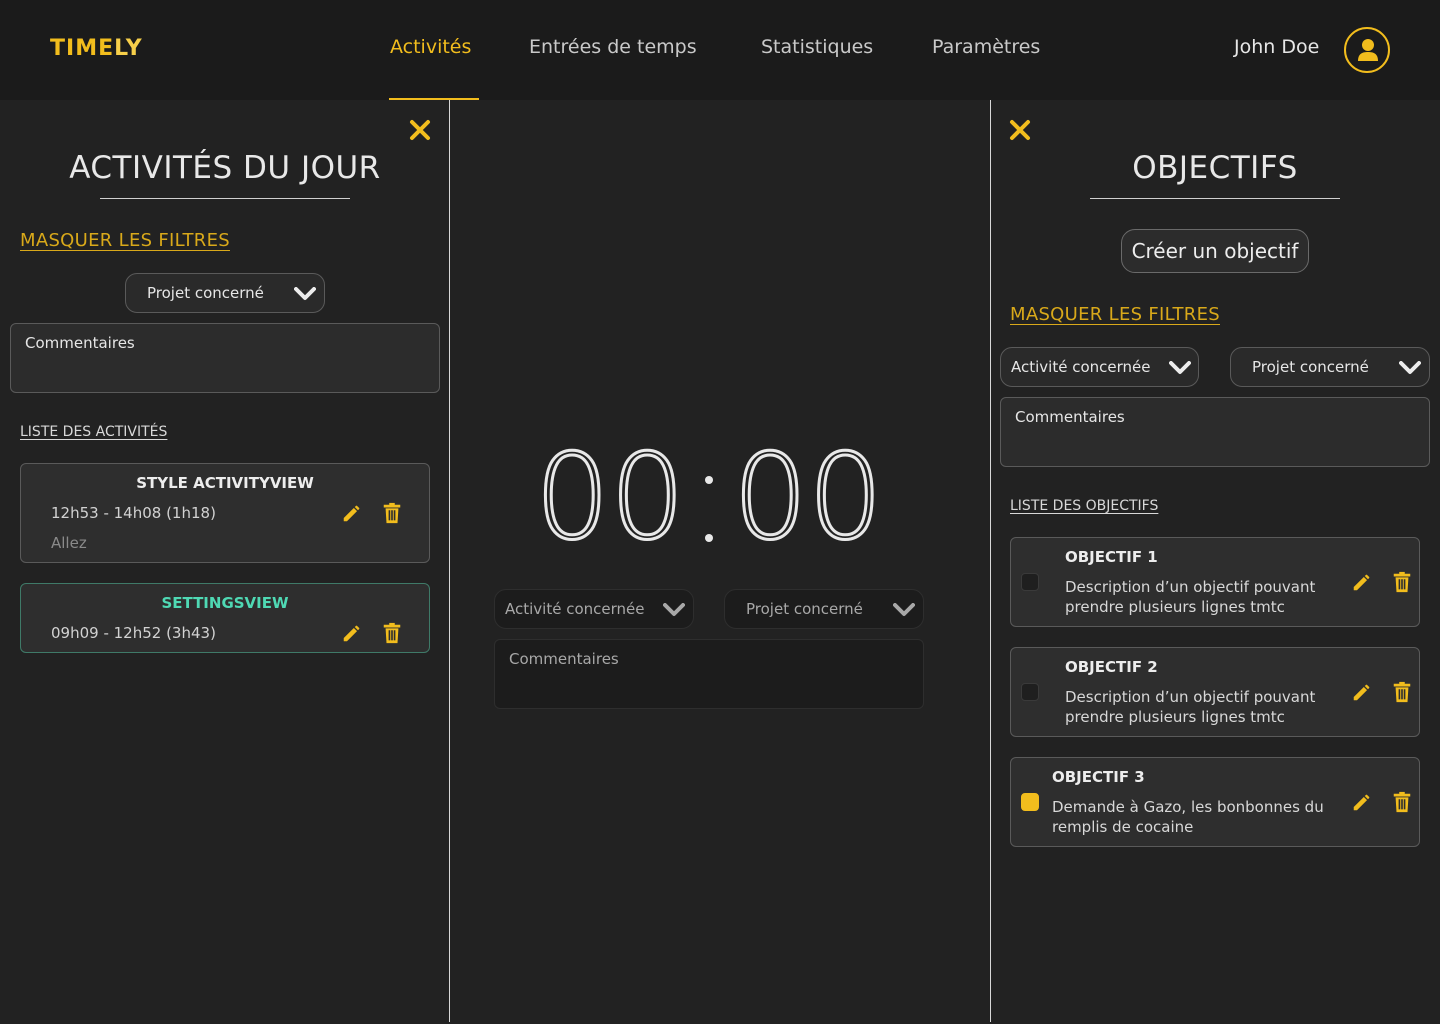 The width and height of the screenshot is (1440, 1024). I want to click on nav-tab-parametres: Paramètres, so click(986, 47).